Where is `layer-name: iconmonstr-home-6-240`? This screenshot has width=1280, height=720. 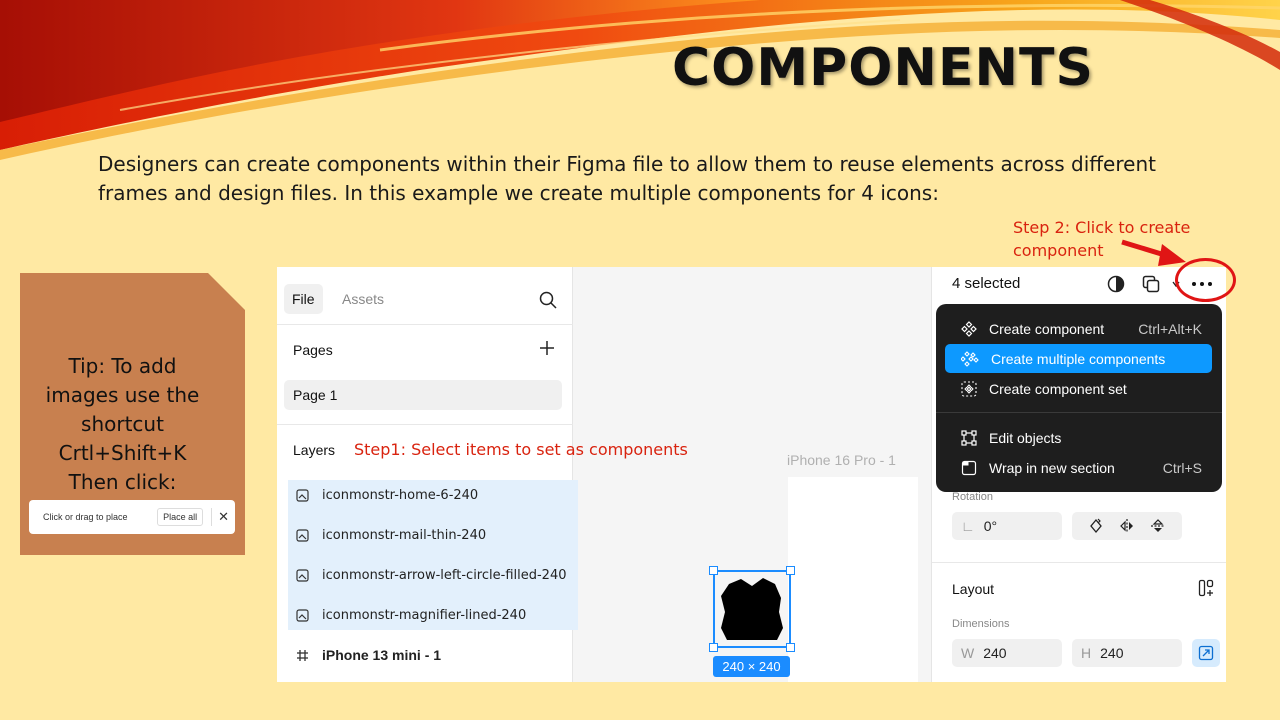 layer-name: iconmonstr-home-6-240 is located at coordinates (400, 495).